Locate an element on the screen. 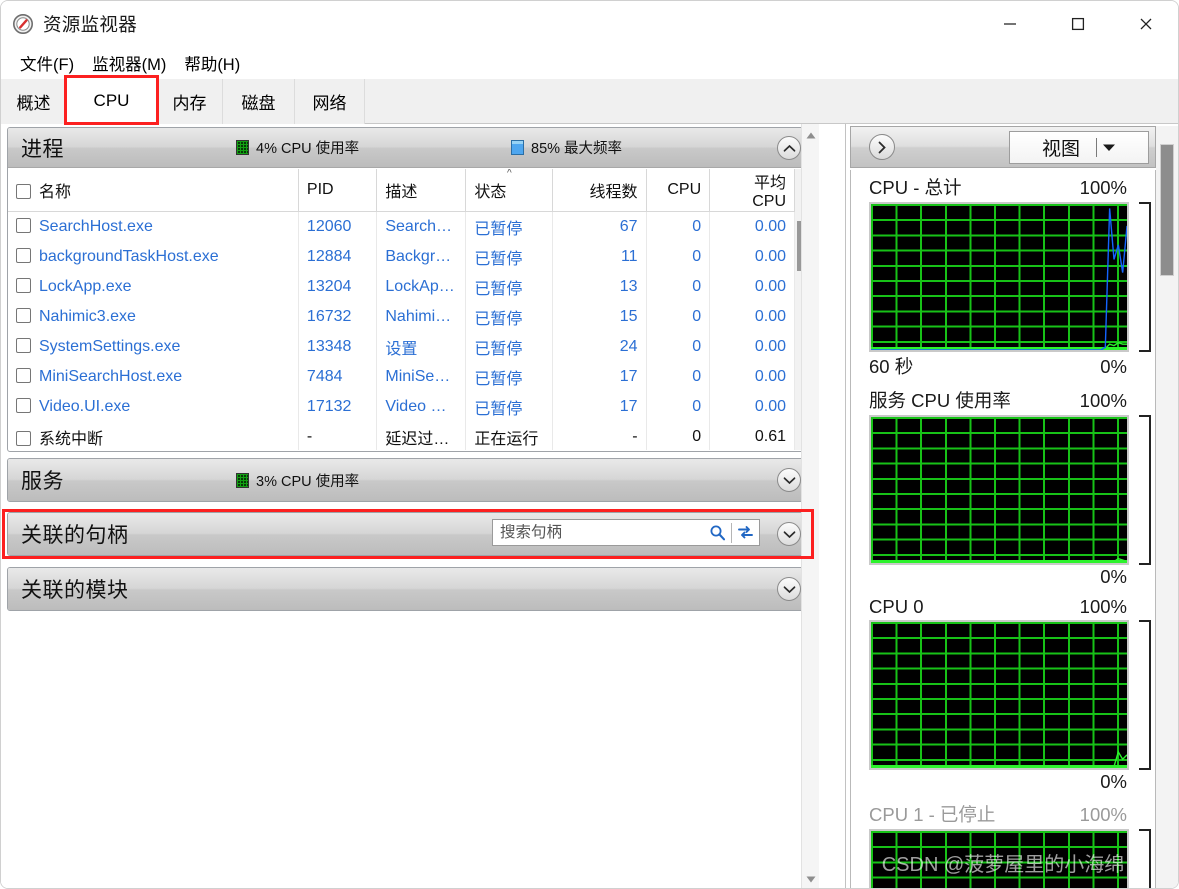 The width and height of the screenshot is (1179, 889). cell-pid: 7484 is located at coordinates (338, 376).